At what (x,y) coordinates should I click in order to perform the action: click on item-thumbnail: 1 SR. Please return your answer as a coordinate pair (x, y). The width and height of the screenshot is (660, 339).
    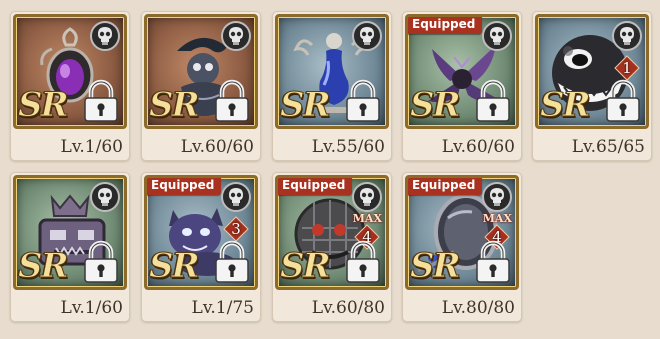
    Looking at the image, I should click on (592, 71).